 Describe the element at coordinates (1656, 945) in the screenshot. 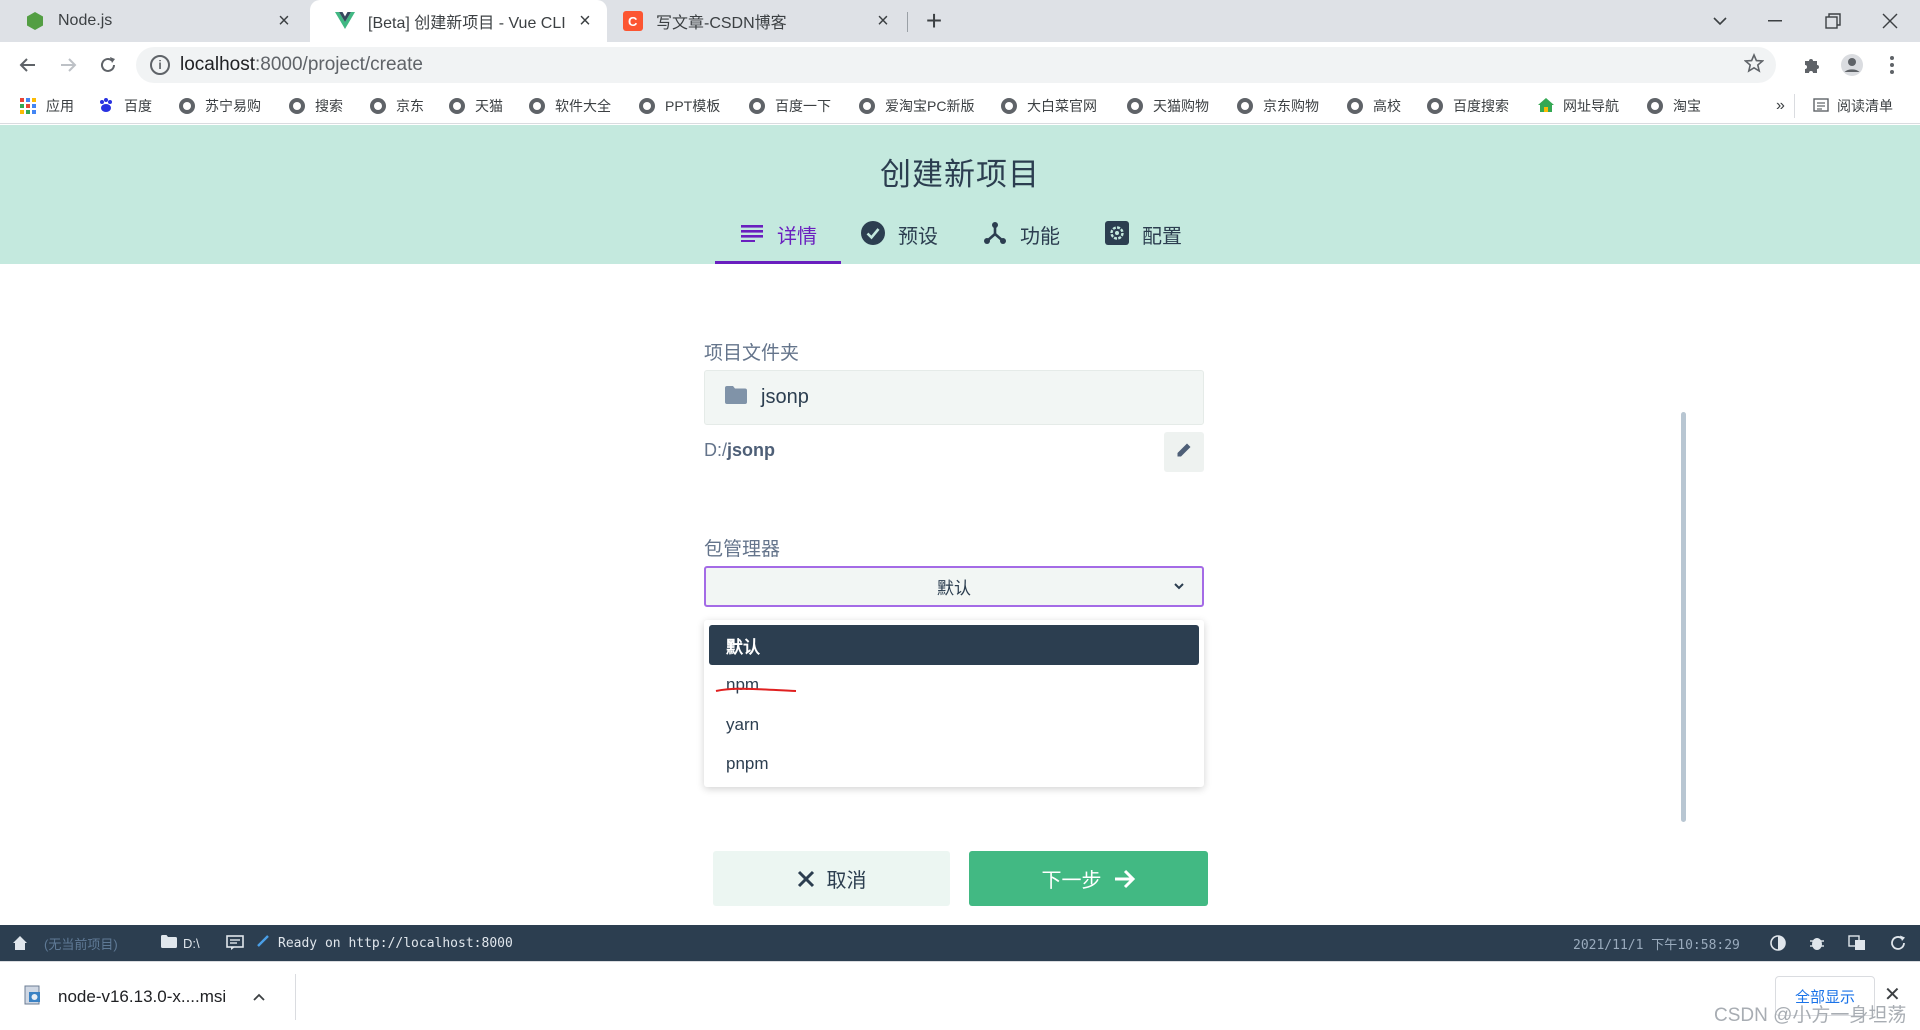

I see `status-datetime: 2021/11/1 下午10:58:29` at that location.